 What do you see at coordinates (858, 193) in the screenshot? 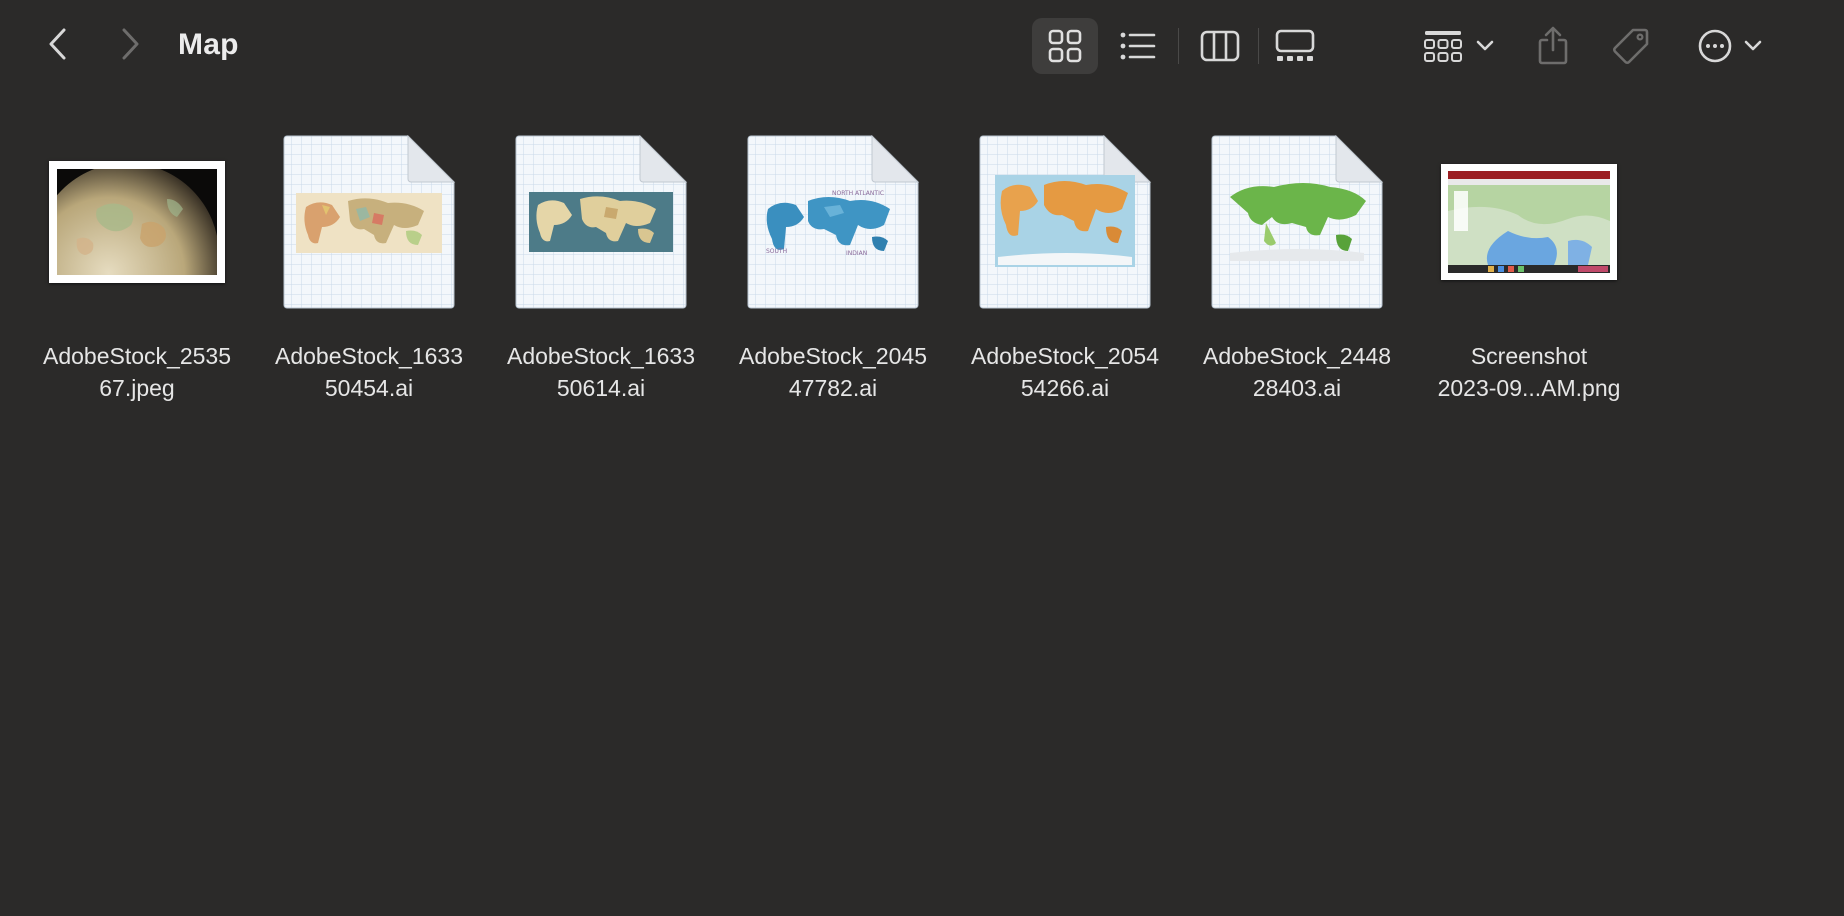
I see `svg-text: NORTH ATLANTIC` at bounding box center [858, 193].